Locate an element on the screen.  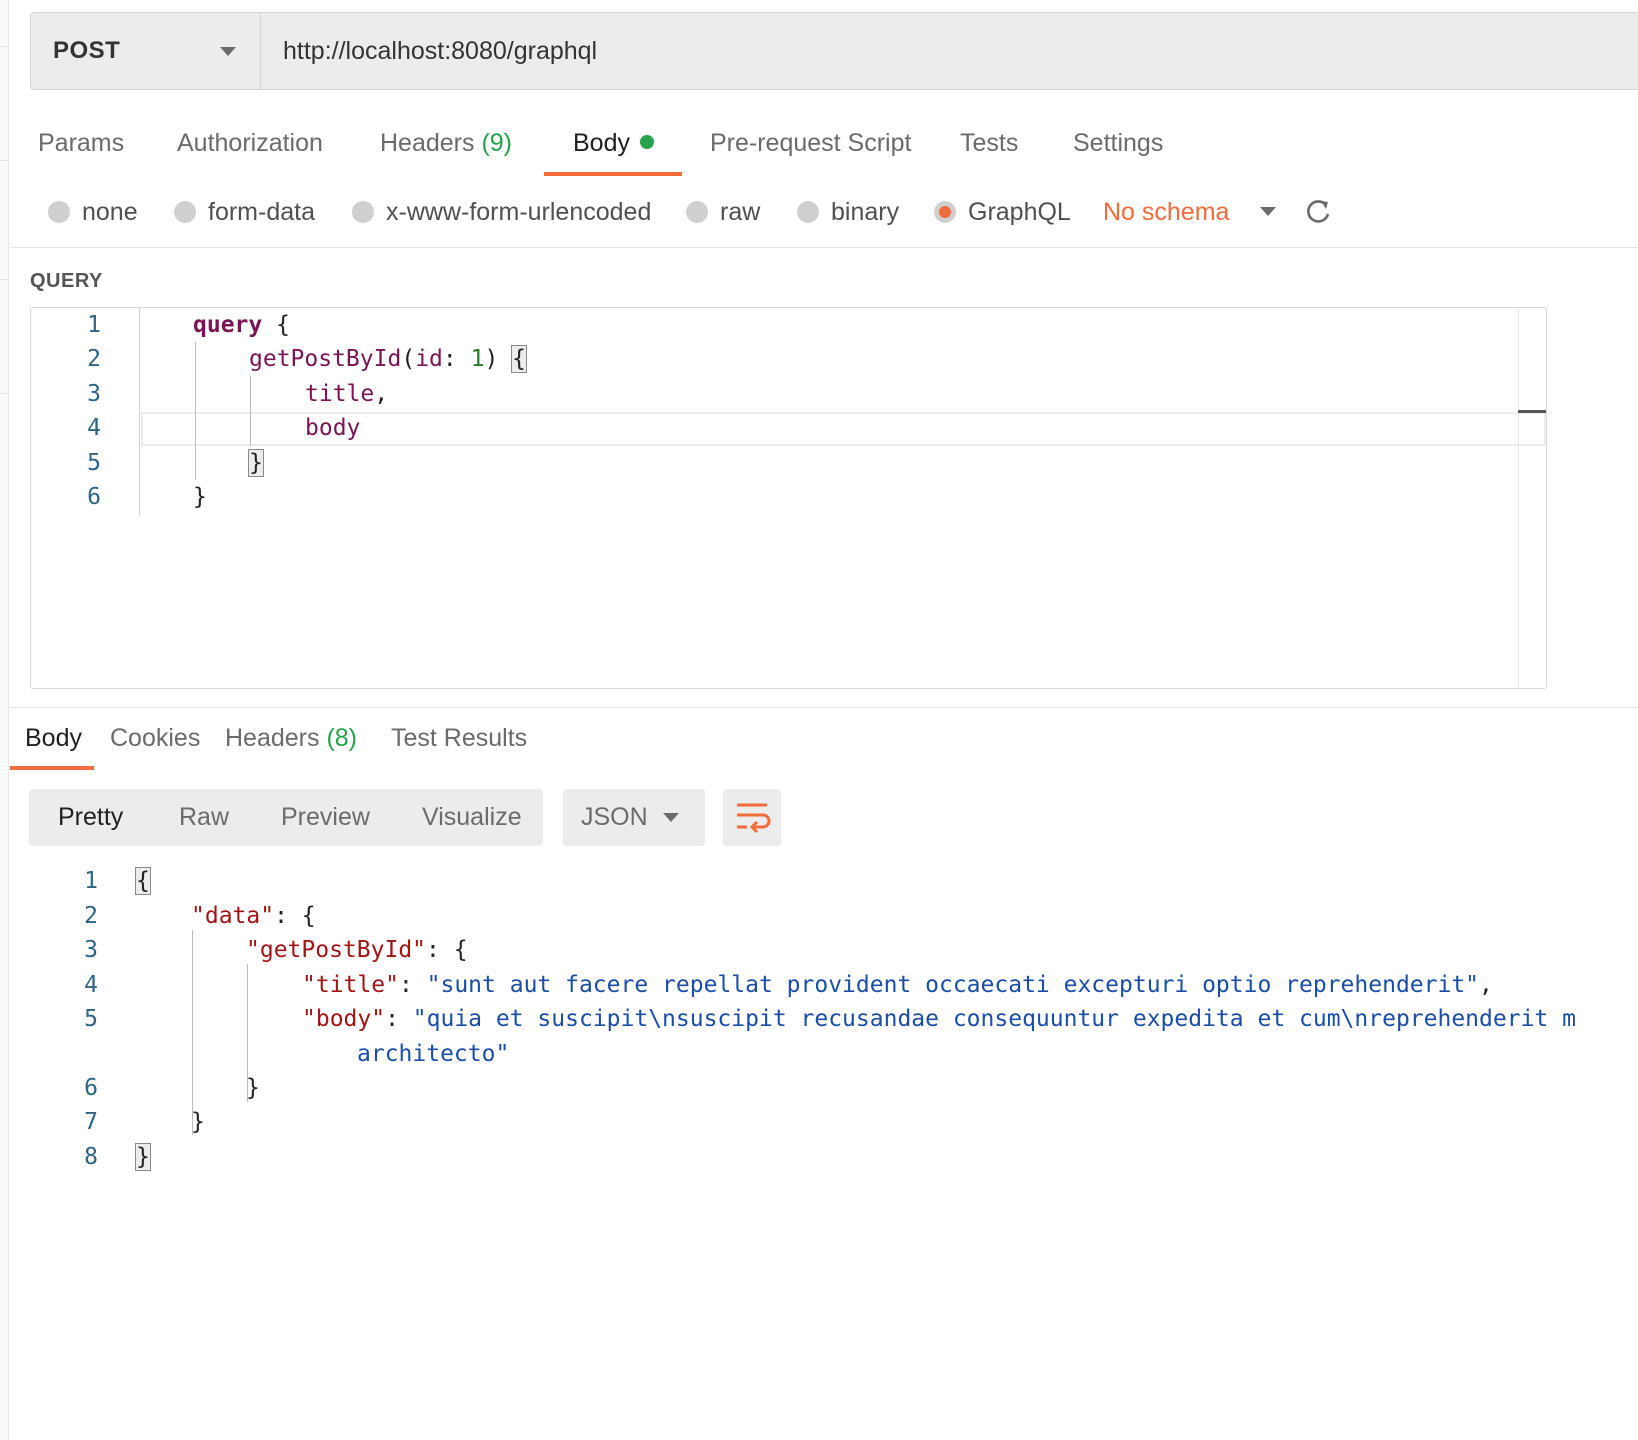
tab-response-body: Body is located at coordinates (52, 744).